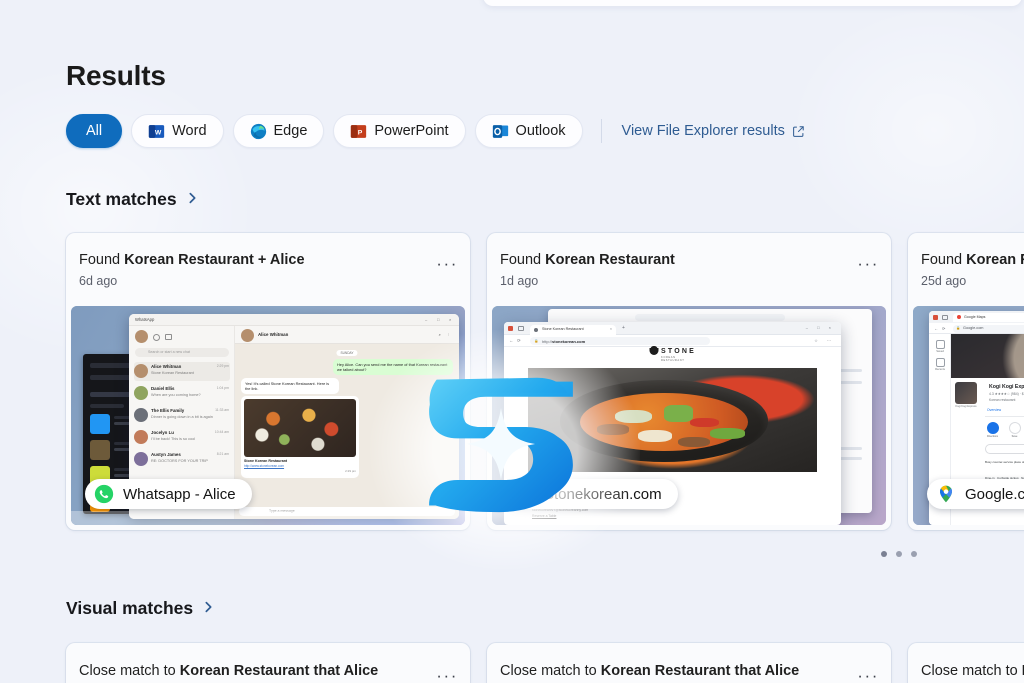  What do you see at coordinates (544, 516) in the screenshot?
I see `site-reserve-link: Reserve a Table` at bounding box center [544, 516].